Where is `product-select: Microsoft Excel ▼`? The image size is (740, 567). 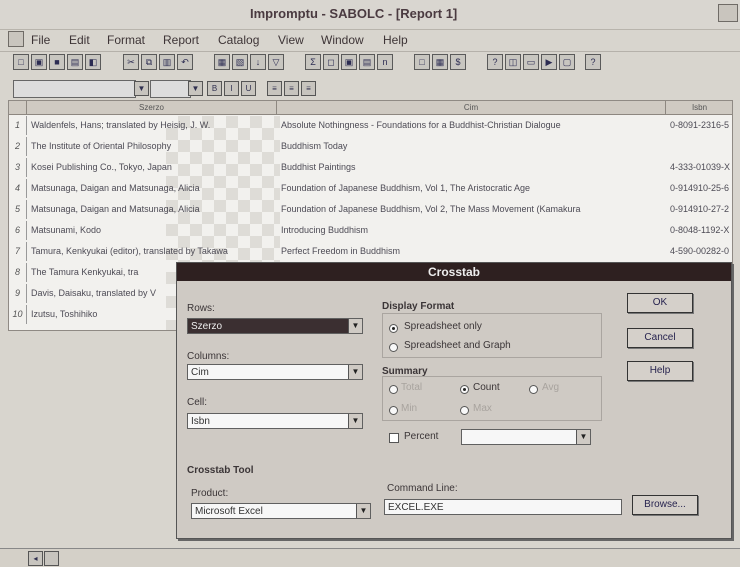 product-select: Microsoft Excel ▼ is located at coordinates (281, 511).